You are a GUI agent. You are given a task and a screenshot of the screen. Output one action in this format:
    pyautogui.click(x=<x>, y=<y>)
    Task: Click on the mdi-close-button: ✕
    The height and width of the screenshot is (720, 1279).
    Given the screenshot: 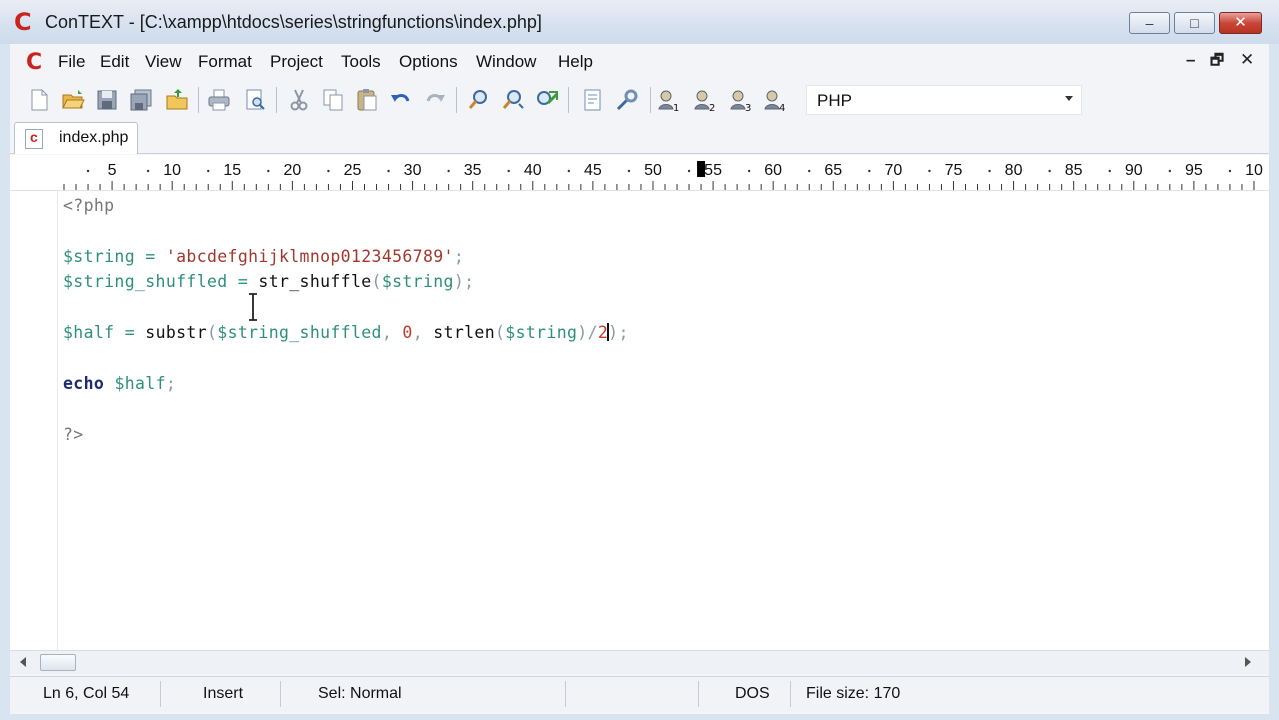 What is the action you would take?
    pyautogui.click(x=1247, y=60)
    